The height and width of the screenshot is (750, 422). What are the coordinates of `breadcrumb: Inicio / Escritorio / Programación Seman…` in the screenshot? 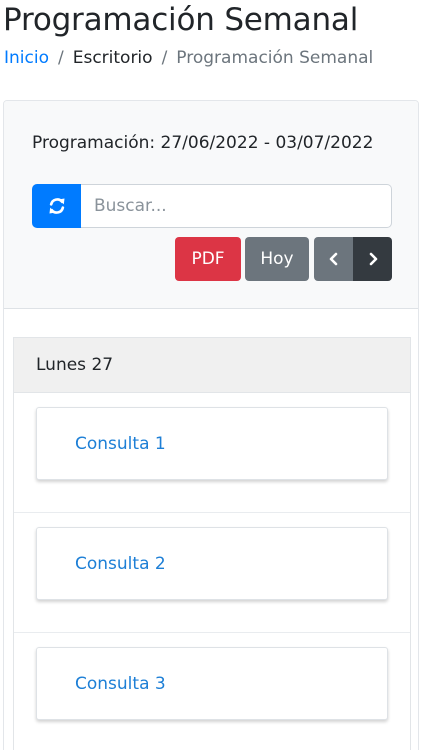 It's located at (188, 58).